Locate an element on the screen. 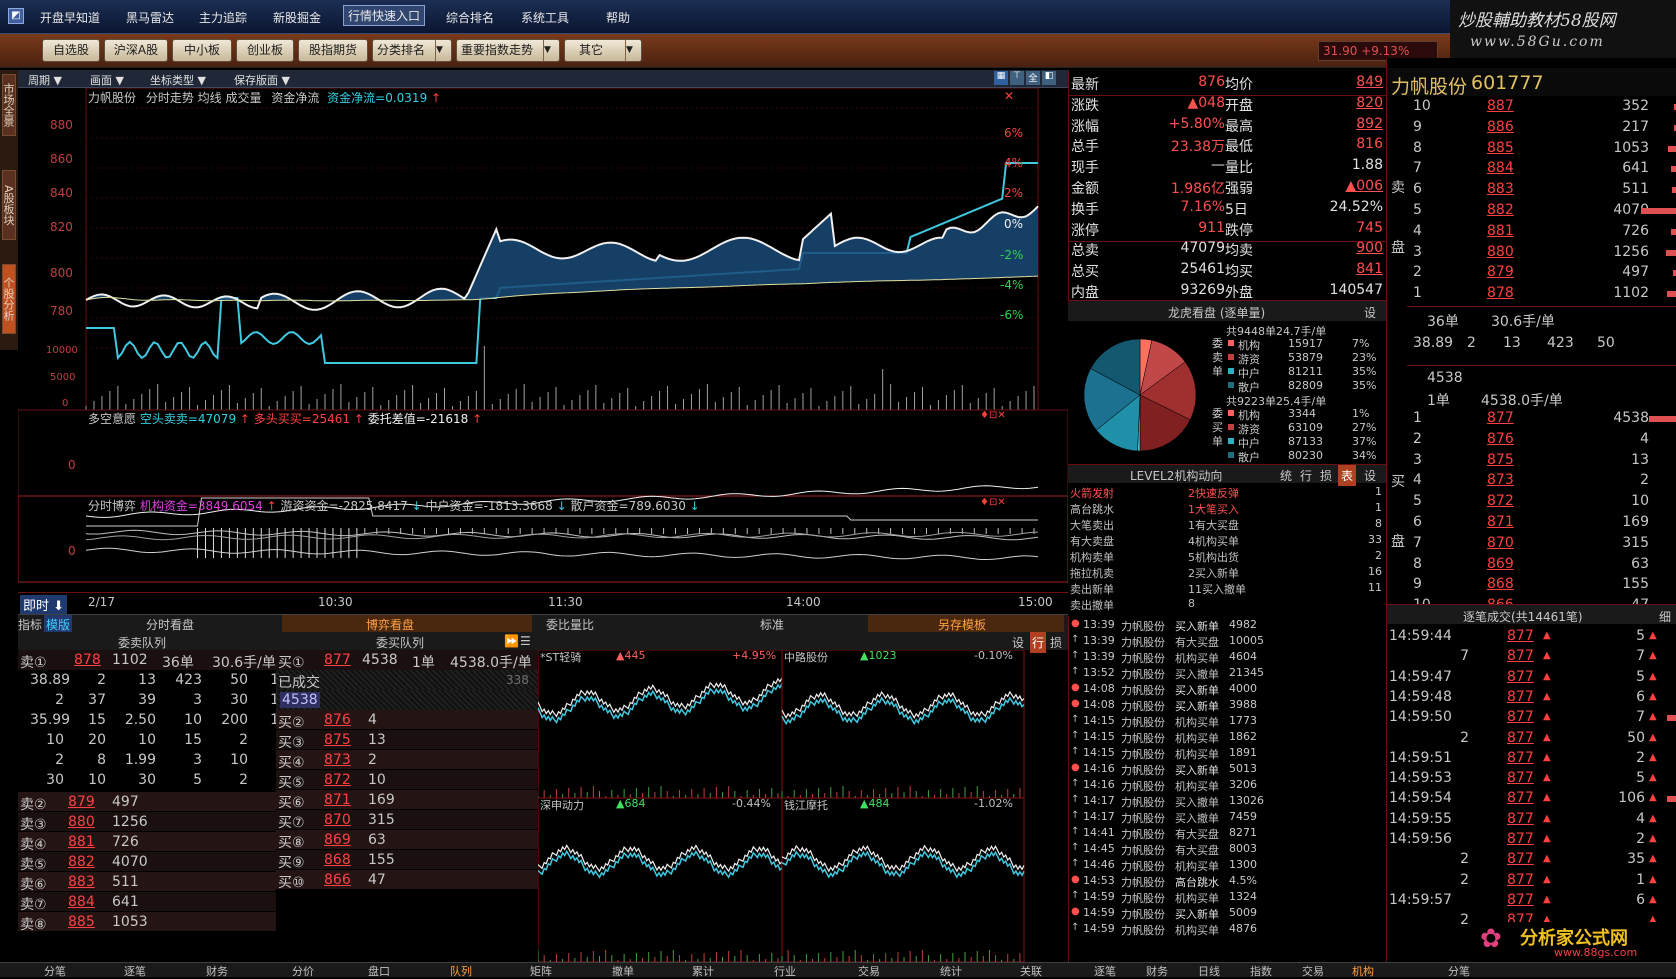 This screenshot has height=979, width=1676. toggle-icon: ◧ is located at coordinates (1049, 78).